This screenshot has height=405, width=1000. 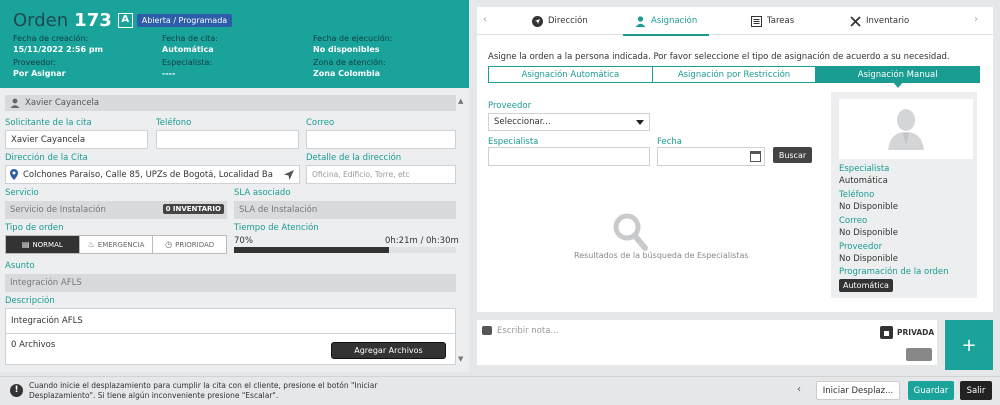 I want to click on order-word: Orden, so click(x=41, y=20).